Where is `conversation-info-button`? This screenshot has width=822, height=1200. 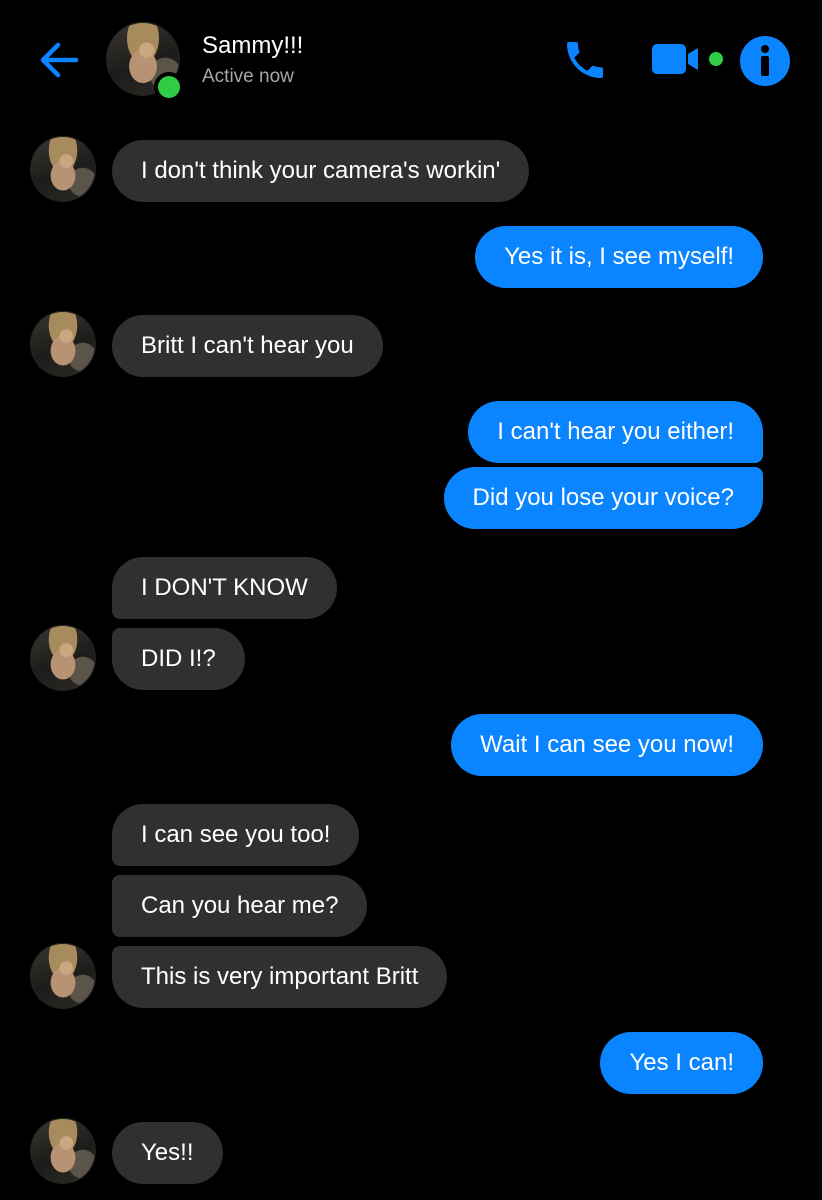 conversation-info-button is located at coordinates (765, 61).